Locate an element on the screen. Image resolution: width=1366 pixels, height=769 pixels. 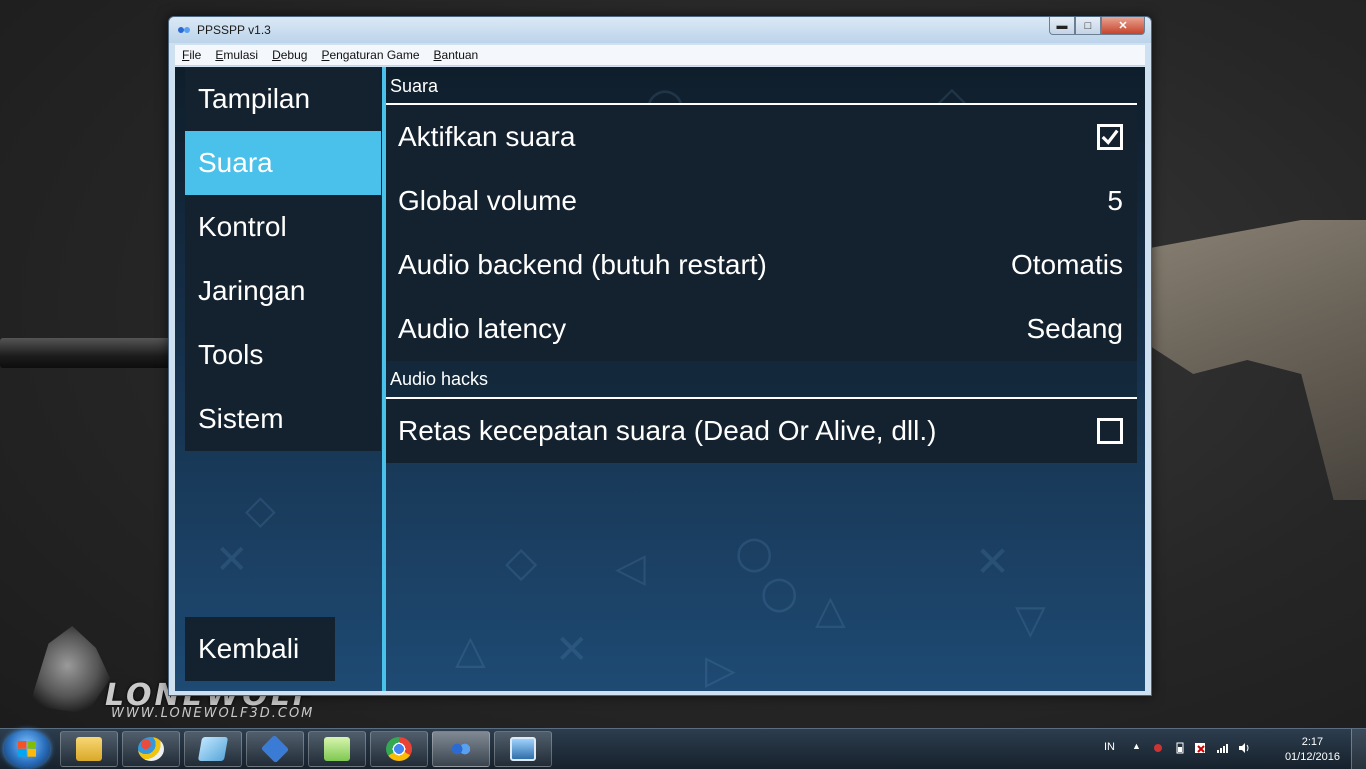
wallpaper-rifle-stock is located at coordinates (1258, 360).